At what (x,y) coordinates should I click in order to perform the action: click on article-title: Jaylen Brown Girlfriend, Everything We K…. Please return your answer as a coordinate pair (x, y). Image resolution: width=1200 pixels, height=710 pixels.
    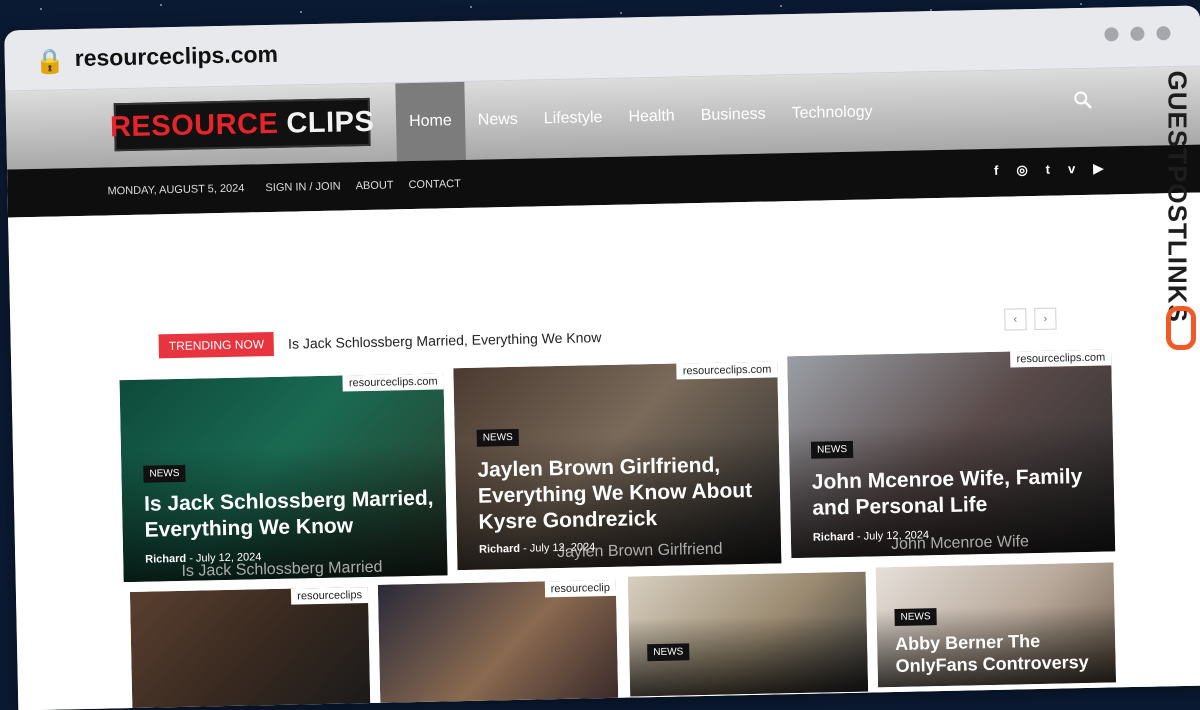
    Looking at the image, I should click on (615, 494).